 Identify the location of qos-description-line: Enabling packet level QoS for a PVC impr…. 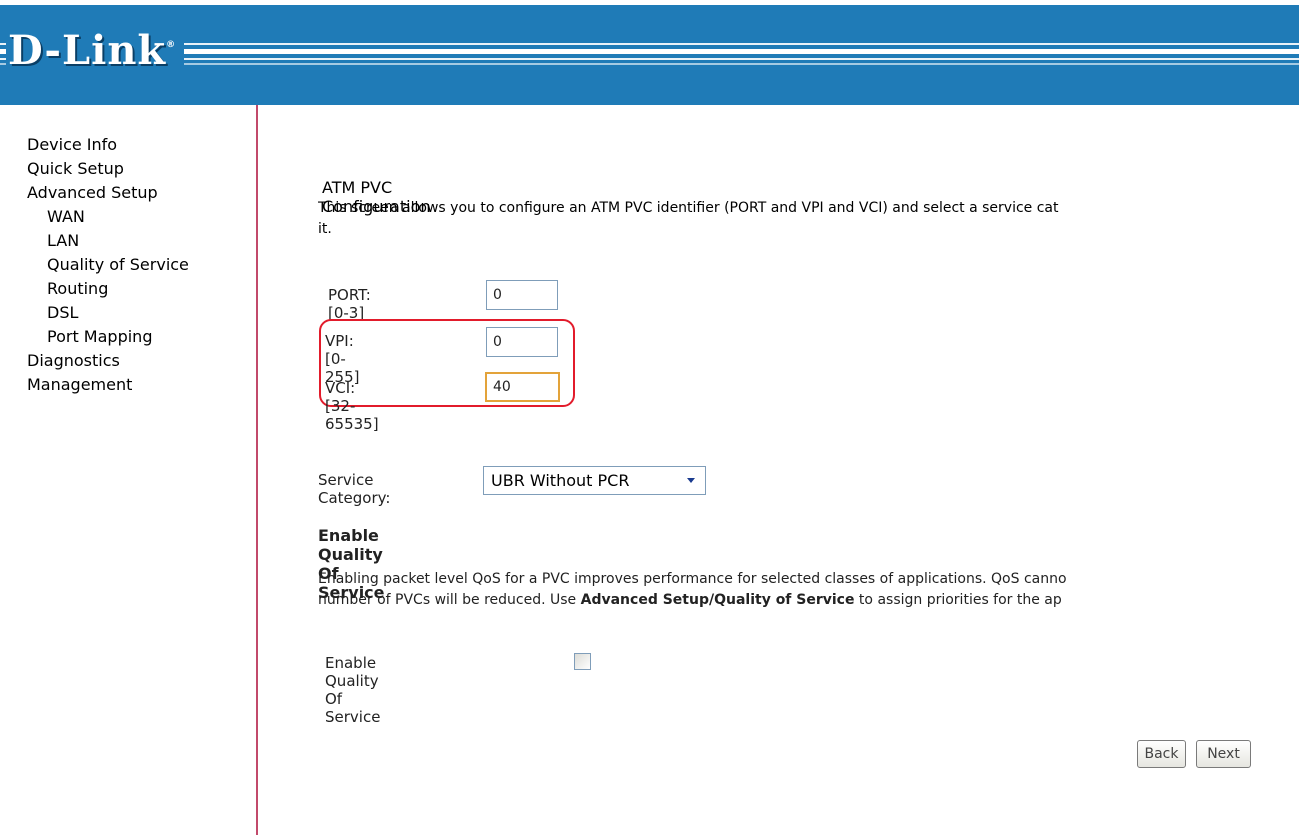
(692, 579).